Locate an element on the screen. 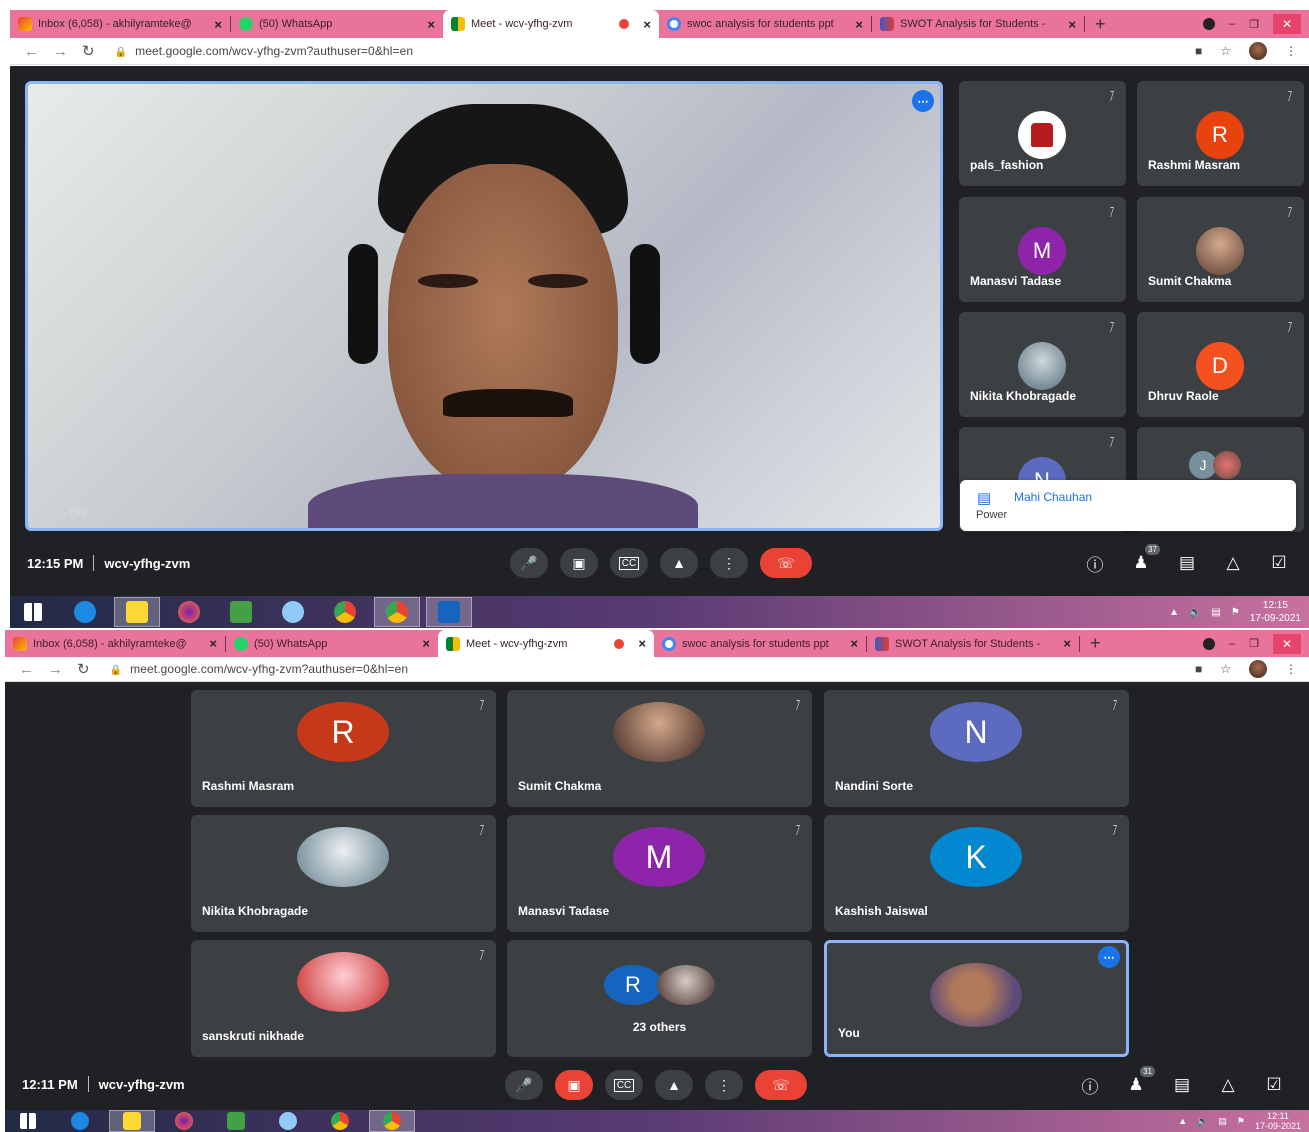 This screenshot has width=1309, height=1132. participant-tile: ⧶ K Kashish Jaiswal is located at coordinates (976, 873).